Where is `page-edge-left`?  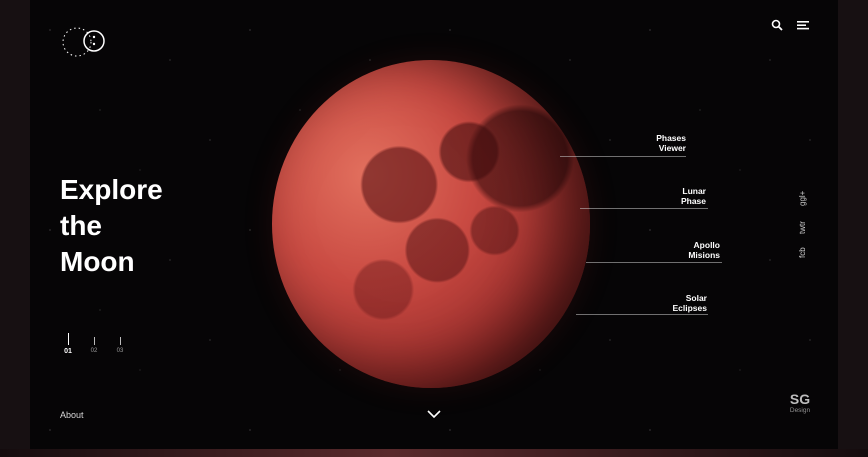
page-edge-left is located at coordinates (15, 224).